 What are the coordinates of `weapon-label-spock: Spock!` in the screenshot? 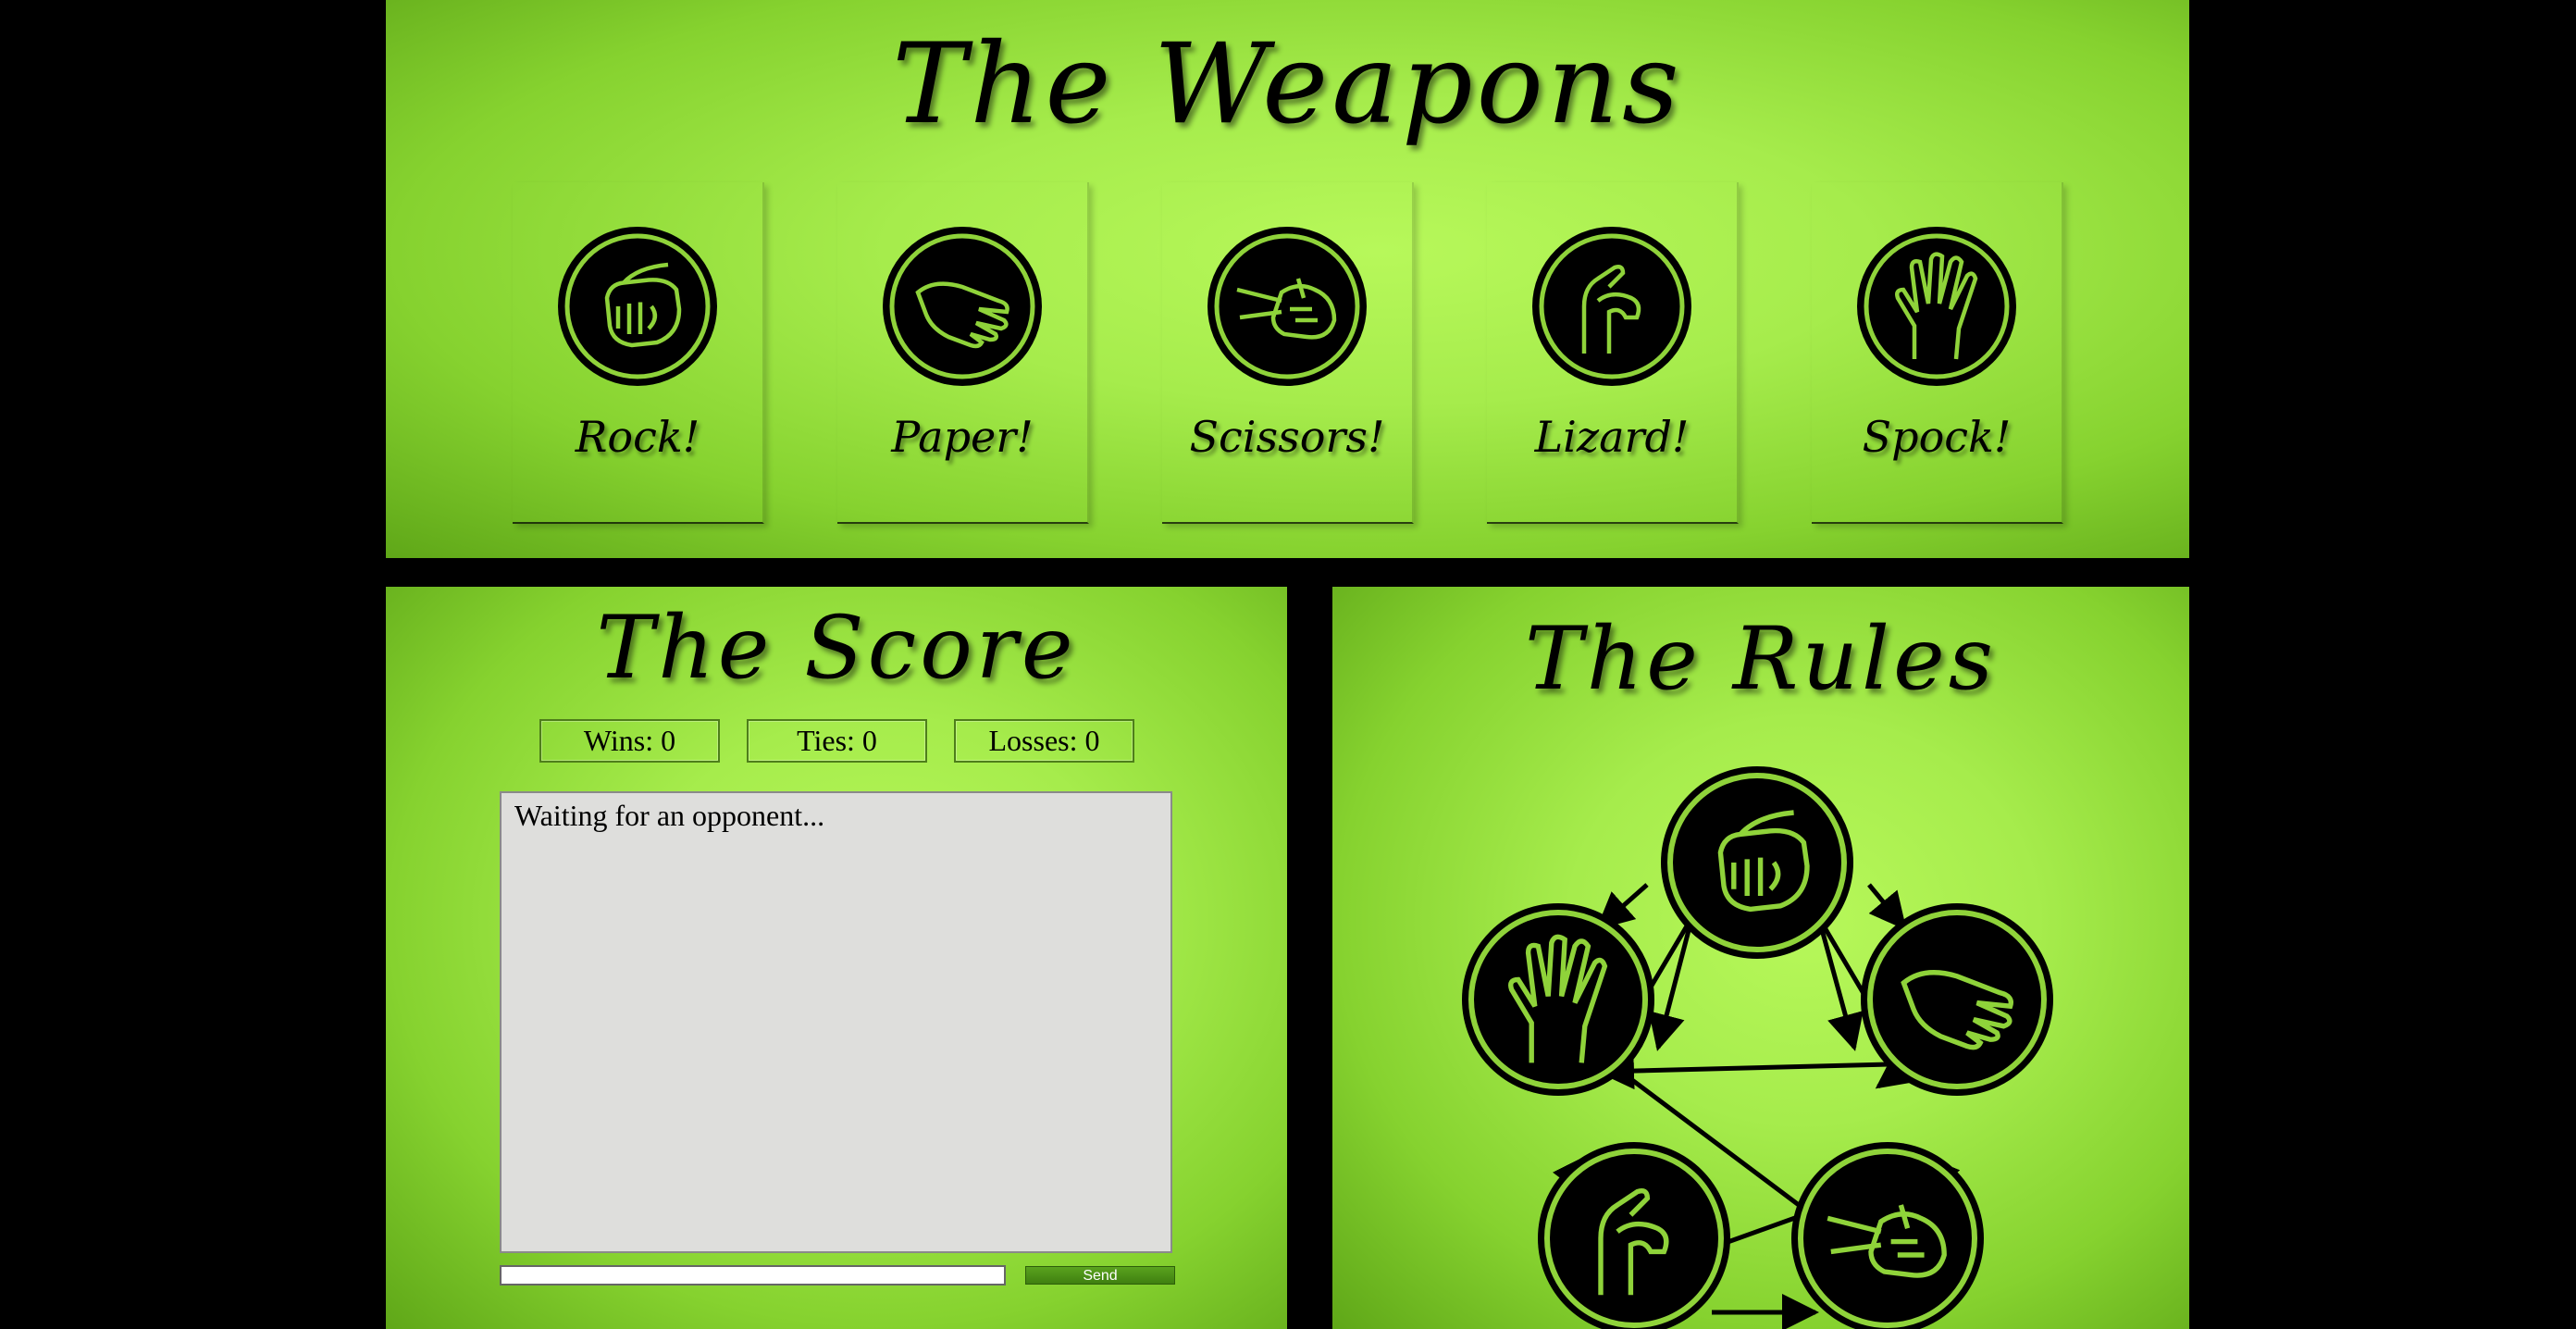 It's located at (1937, 437).